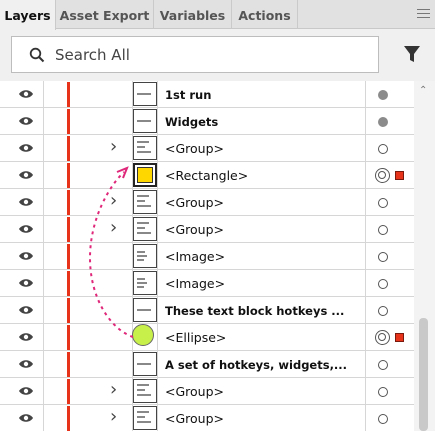 The image size is (435, 431). Describe the element at coordinates (207, 94) in the screenshot. I see `layer-row: 1st run` at that location.